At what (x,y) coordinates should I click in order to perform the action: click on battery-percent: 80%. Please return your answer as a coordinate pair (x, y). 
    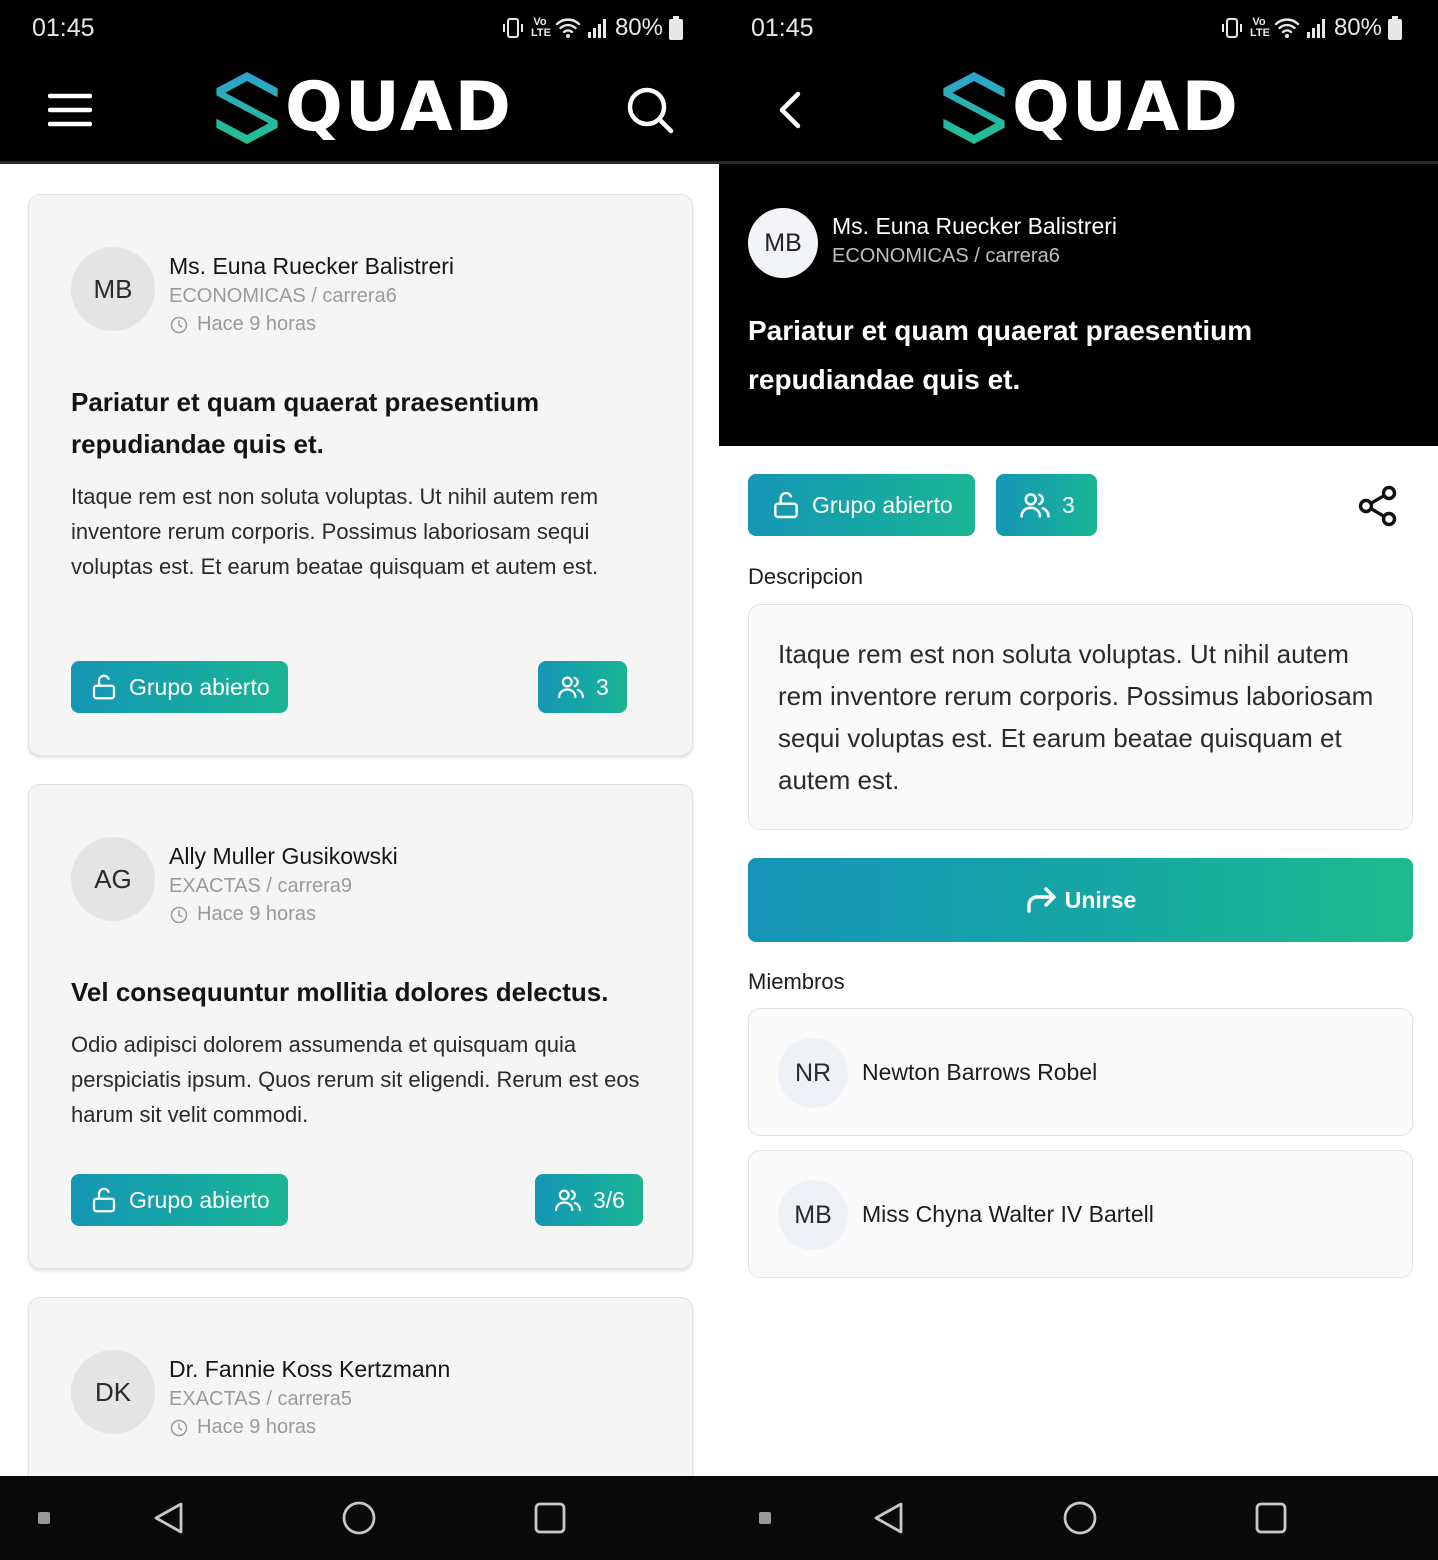
    Looking at the image, I should click on (1357, 27).